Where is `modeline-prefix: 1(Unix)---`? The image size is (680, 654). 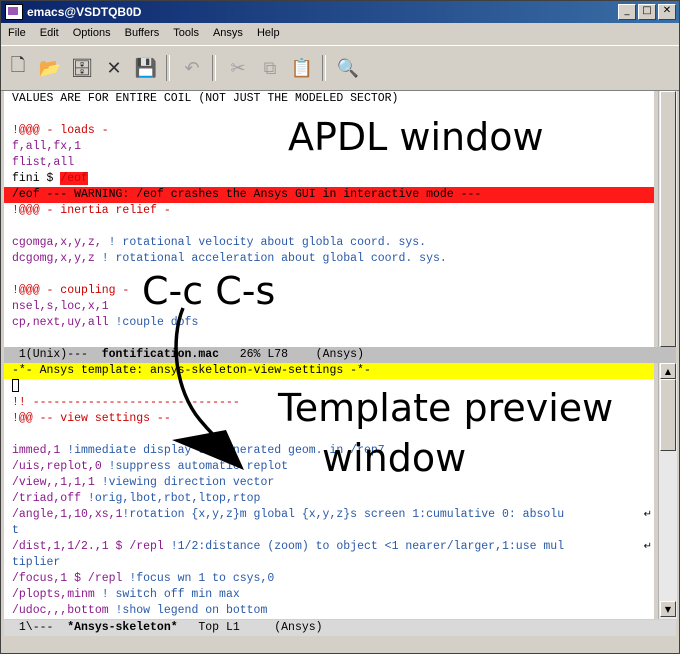
modeline-prefix: 1(Unix)--- is located at coordinates (57, 354).